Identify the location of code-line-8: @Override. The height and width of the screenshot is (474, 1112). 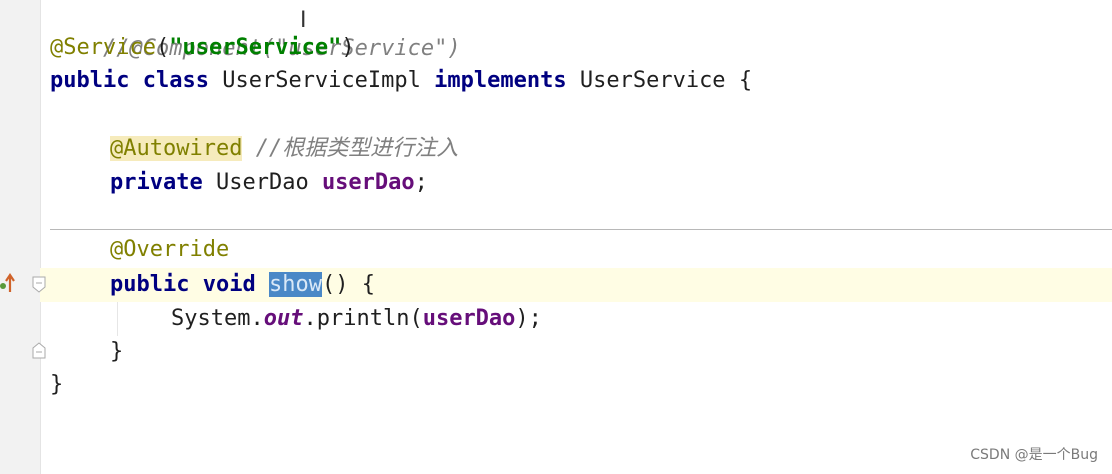
(169, 250).